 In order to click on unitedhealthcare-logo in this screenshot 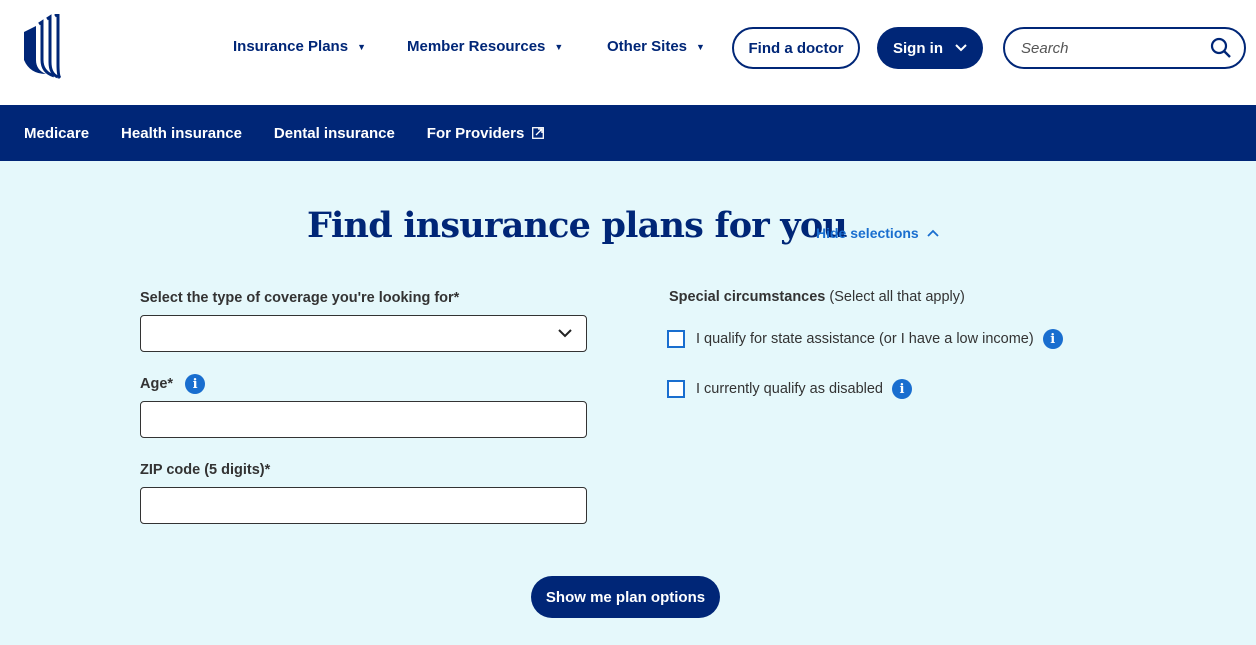, I will do `click(43, 47)`.